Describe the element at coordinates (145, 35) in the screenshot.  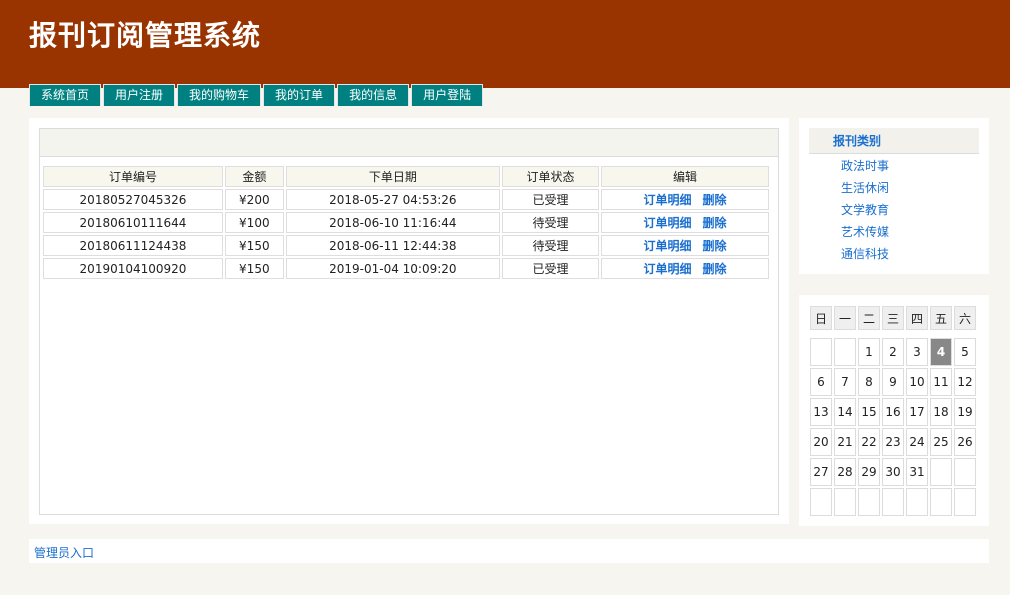
I see `site-title: 报刊订阅管理系统` at that location.